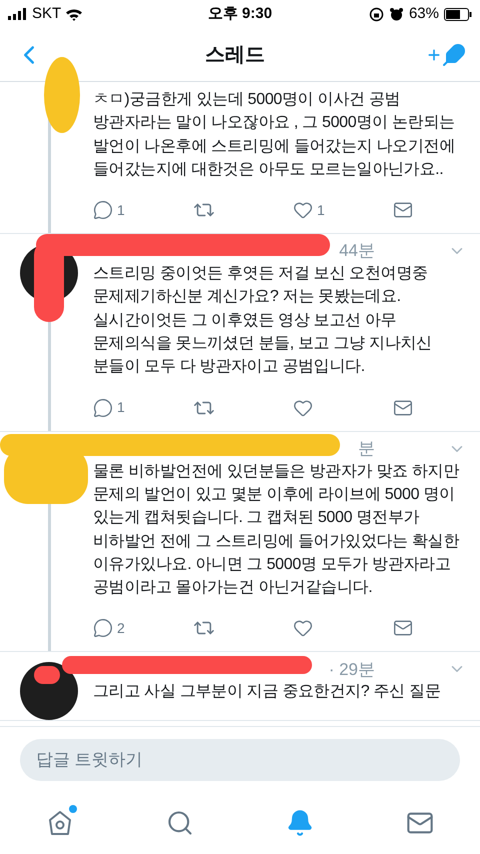 The width and height of the screenshot is (480, 854). I want to click on battery-icon, so click(458, 14).